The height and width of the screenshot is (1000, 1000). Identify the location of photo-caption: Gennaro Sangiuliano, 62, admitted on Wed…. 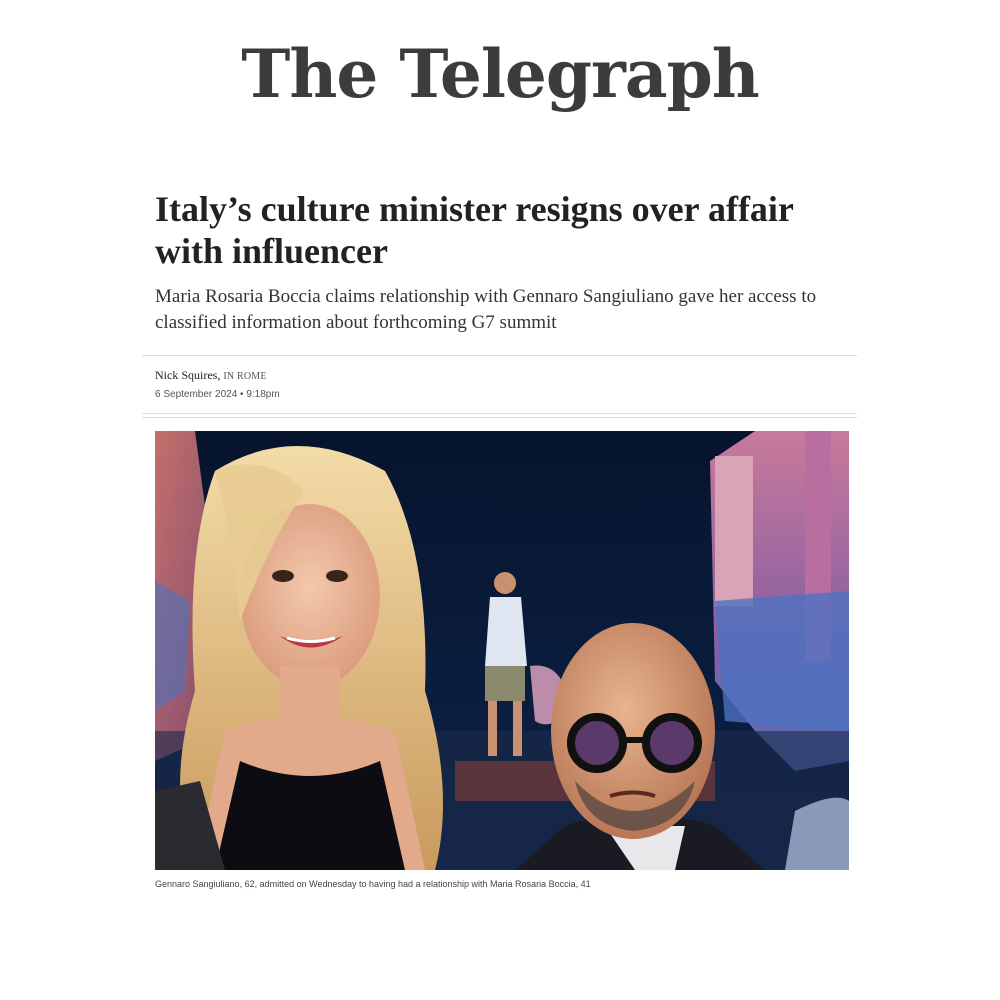
(373, 884).